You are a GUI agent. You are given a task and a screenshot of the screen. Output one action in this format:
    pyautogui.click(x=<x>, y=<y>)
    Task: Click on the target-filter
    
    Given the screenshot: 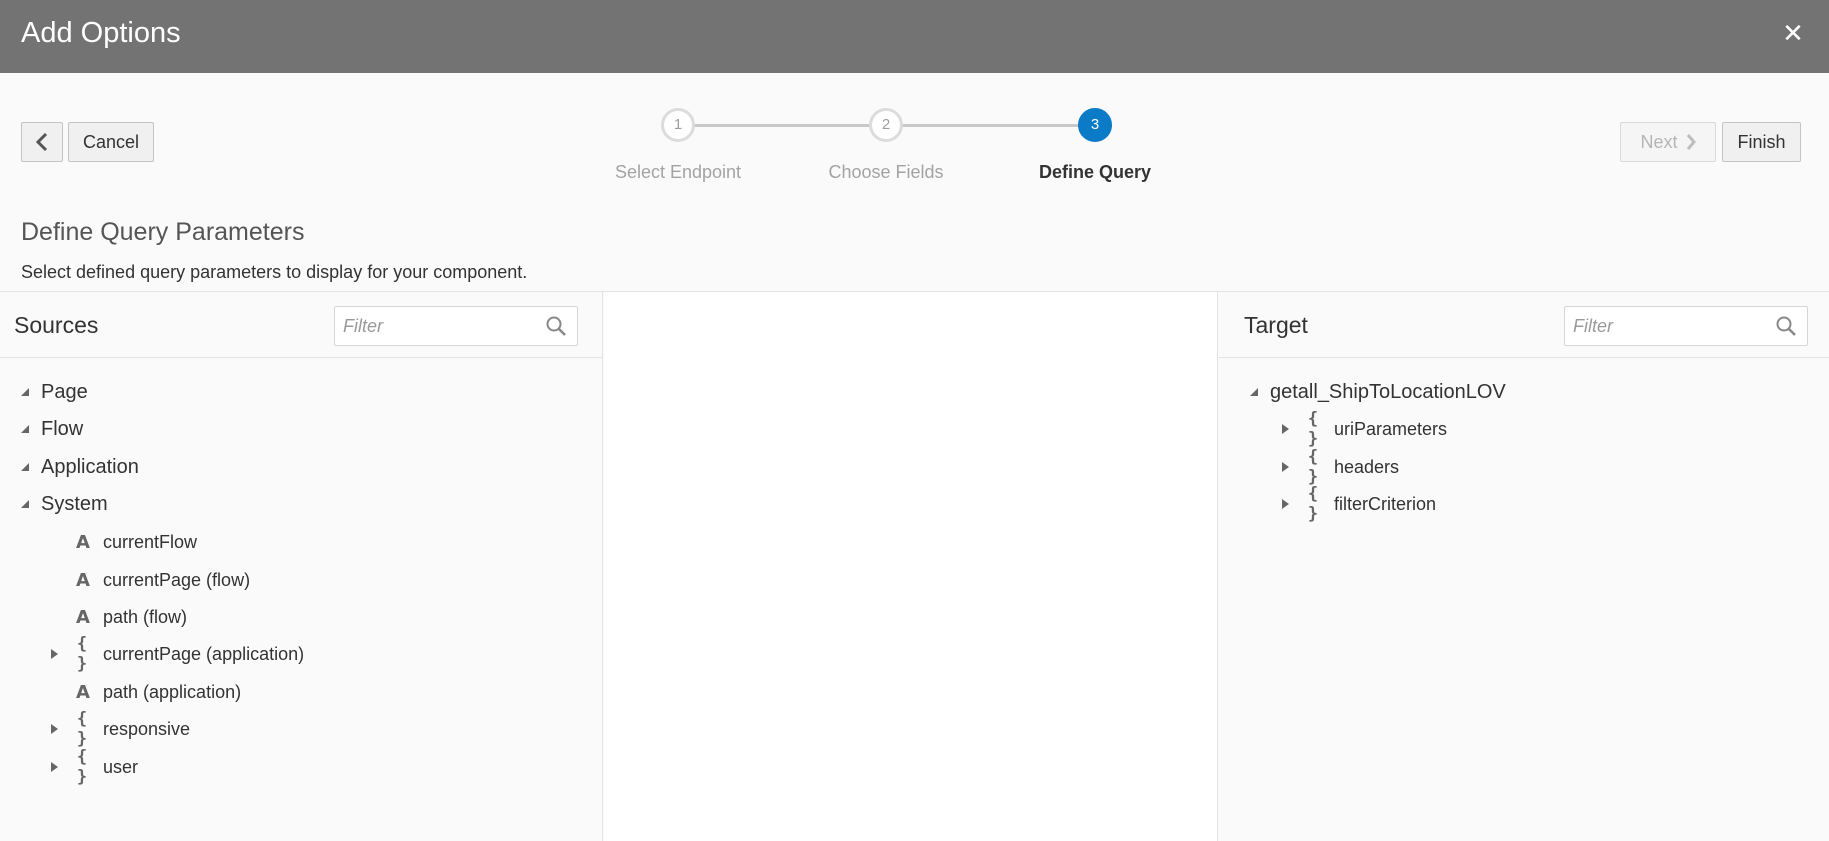 What is the action you would take?
    pyautogui.click(x=1686, y=326)
    